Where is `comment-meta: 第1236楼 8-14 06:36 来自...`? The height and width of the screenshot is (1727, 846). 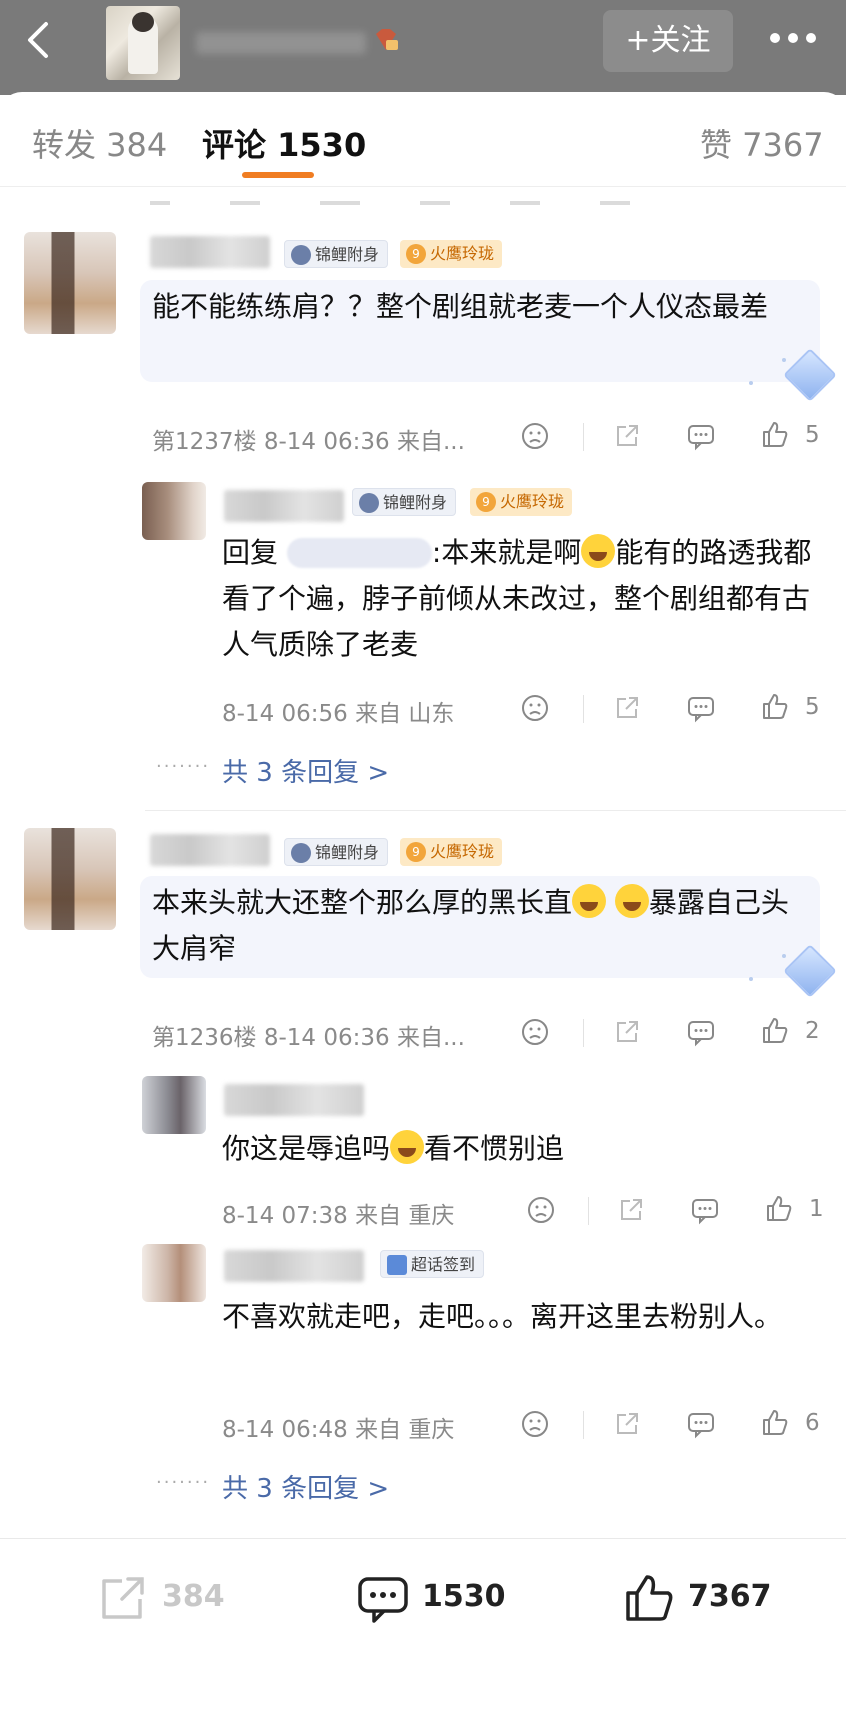 comment-meta: 第1236楼 8-14 06:36 来自... is located at coordinates (308, 1038).